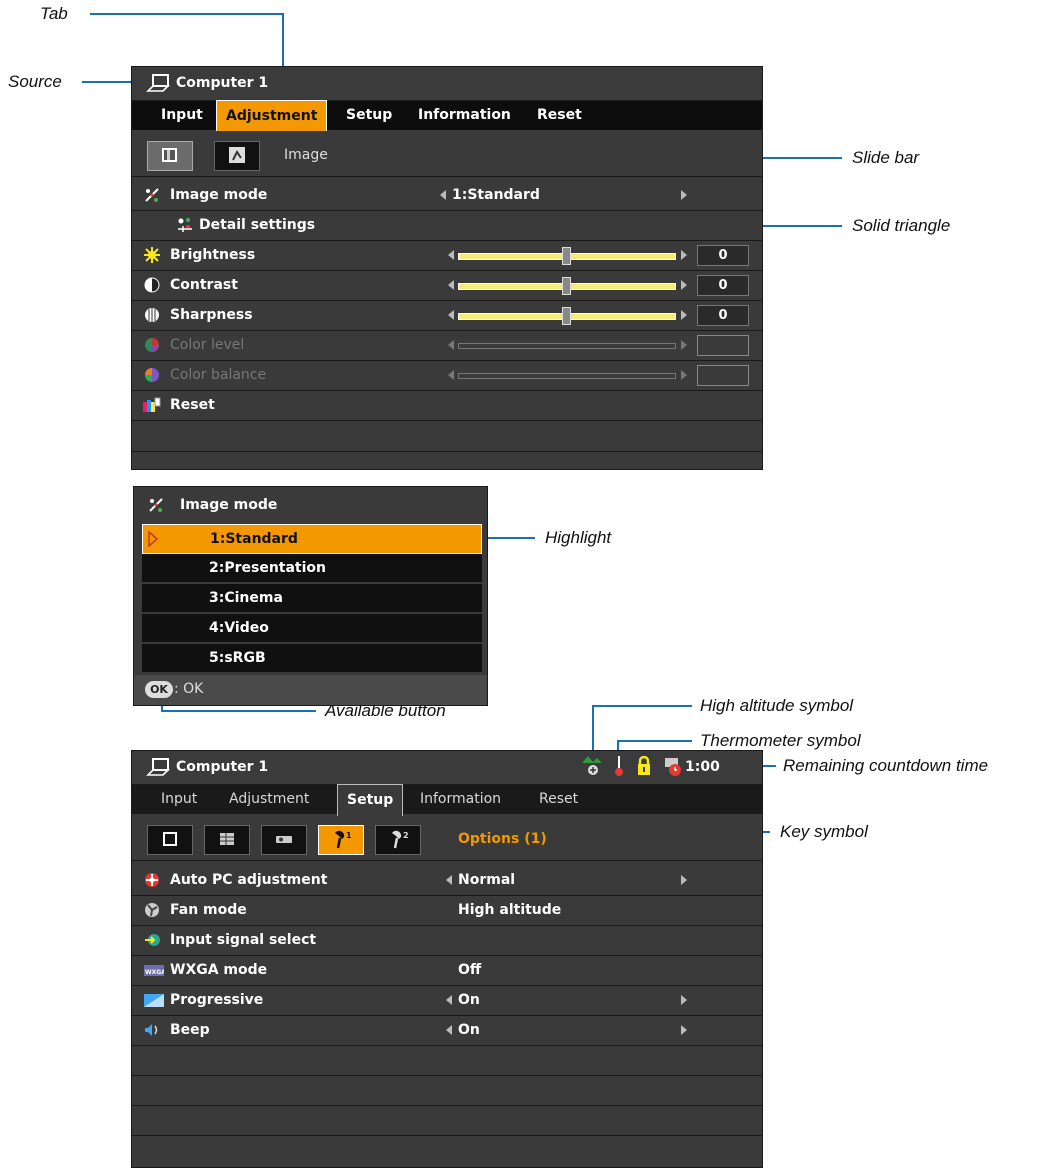  I want to click on row-label: Progressive, so click(217, 1000).